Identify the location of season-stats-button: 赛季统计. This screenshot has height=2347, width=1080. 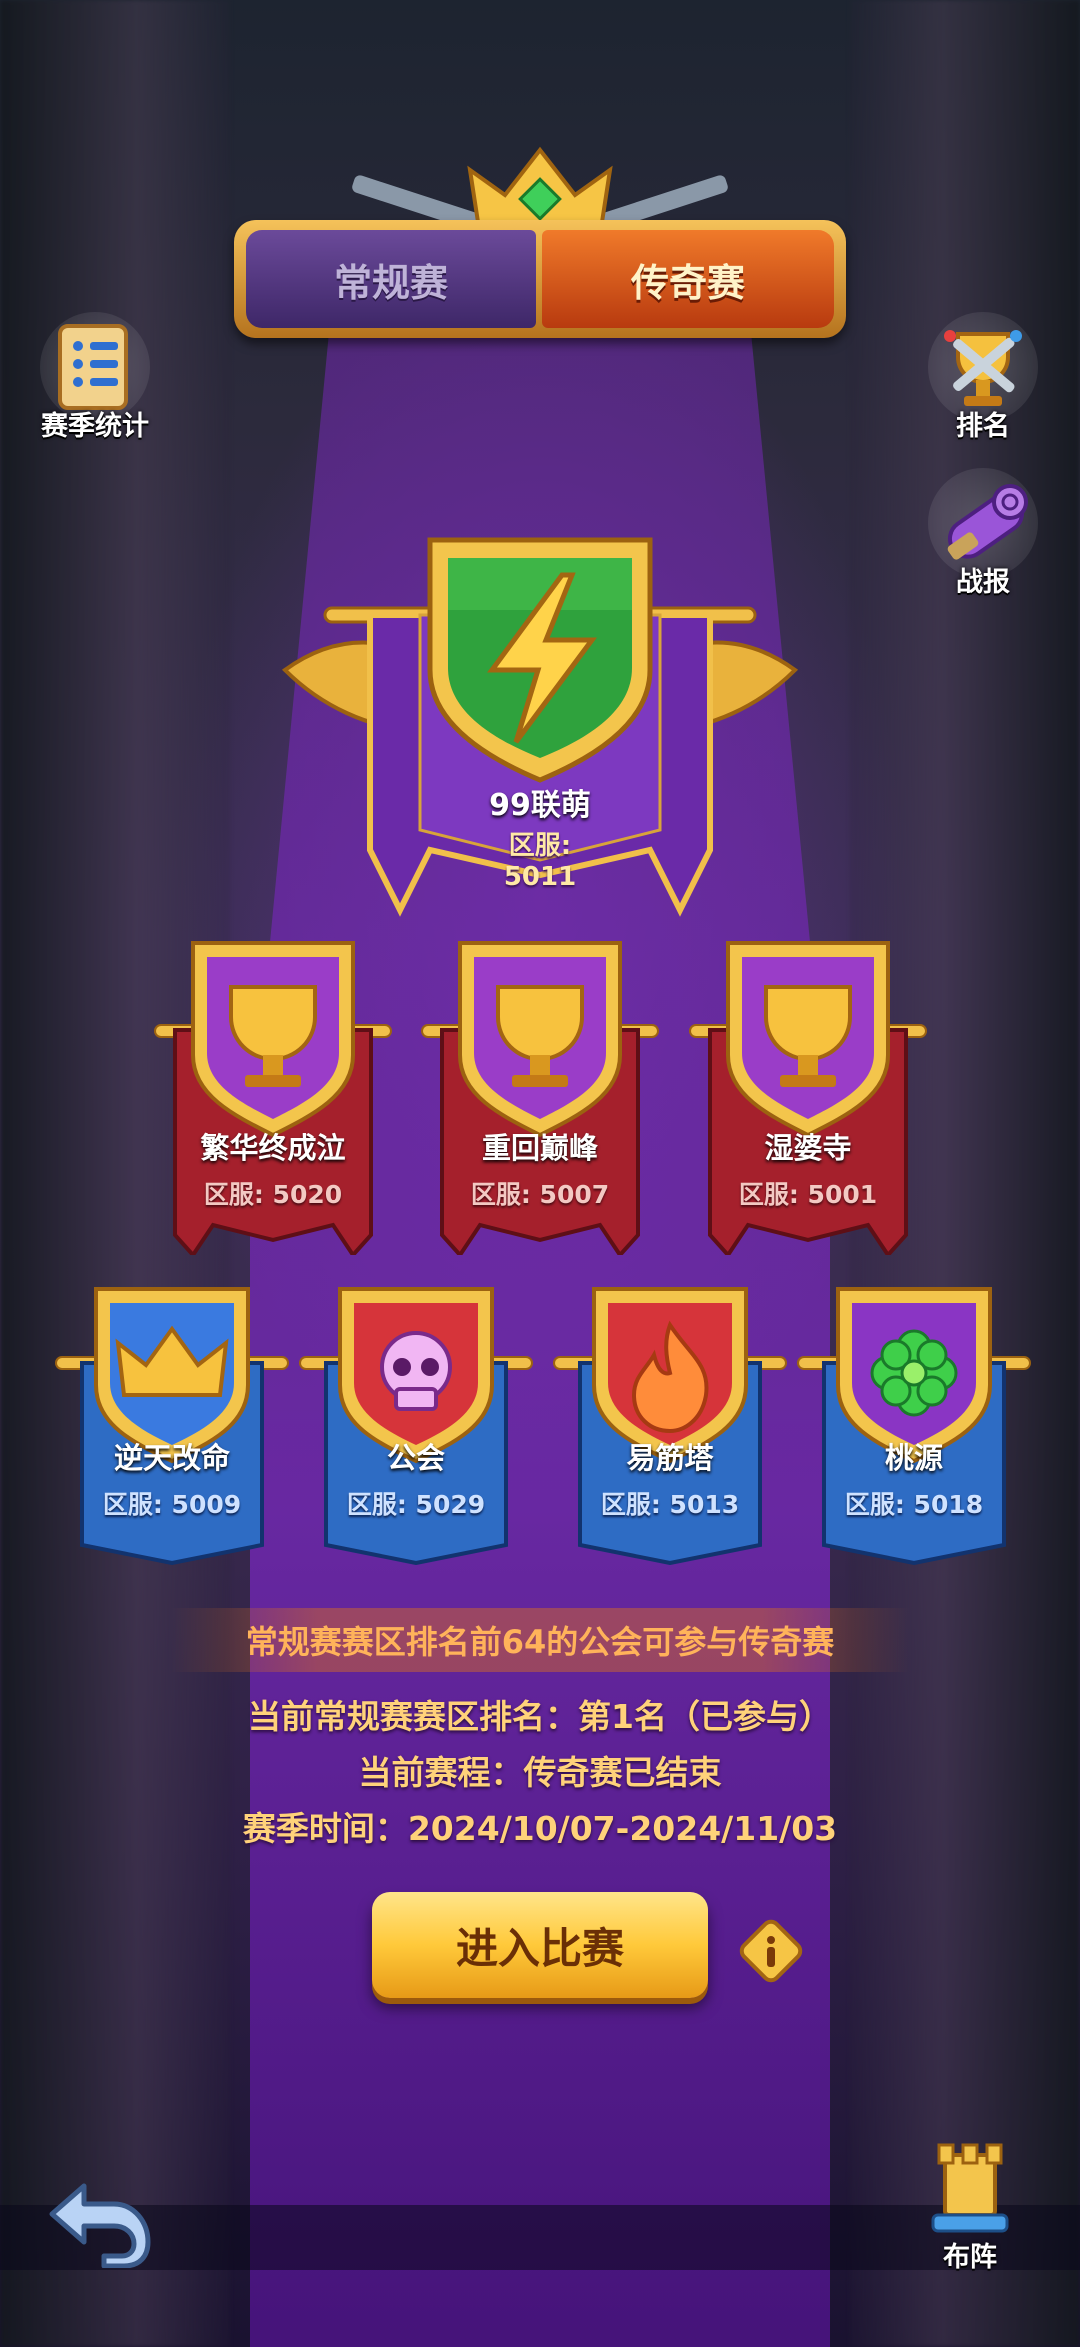
(95, 377).